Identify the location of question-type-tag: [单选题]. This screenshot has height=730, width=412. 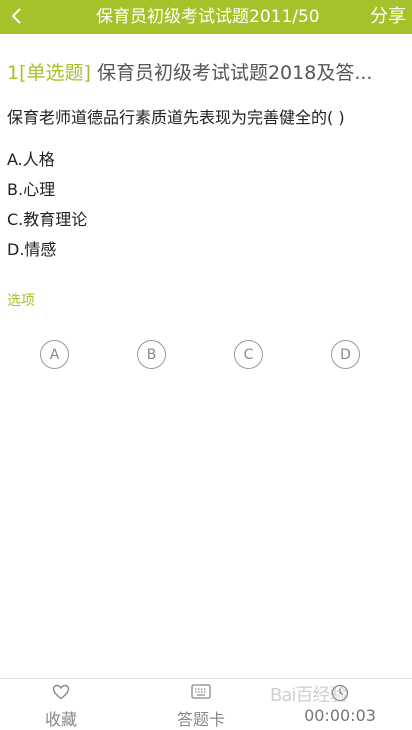
(55, 73).